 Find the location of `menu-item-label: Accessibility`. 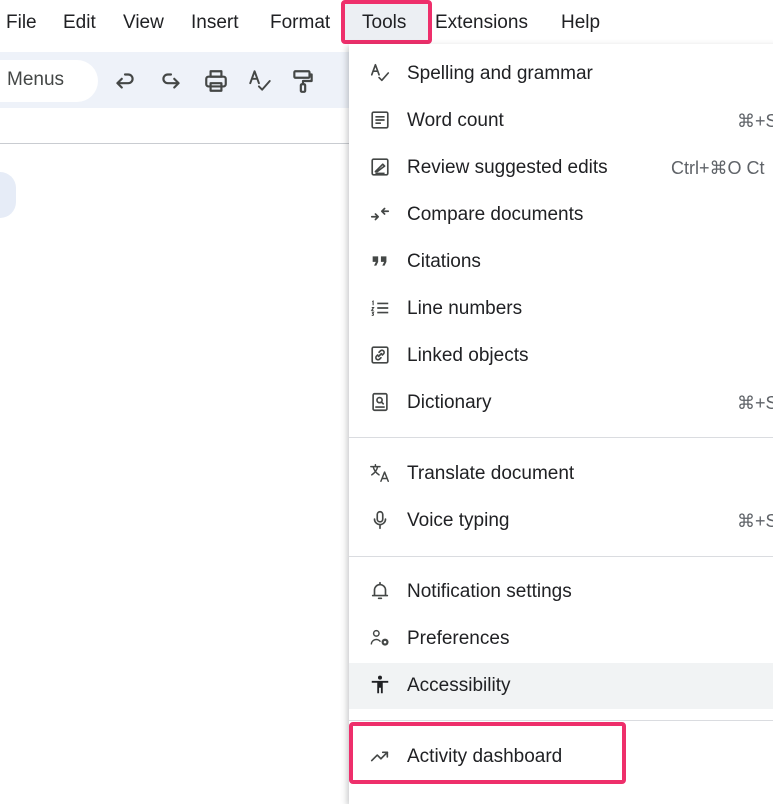

menu-item-label: Accessibility is located at coordinates (459, 685).